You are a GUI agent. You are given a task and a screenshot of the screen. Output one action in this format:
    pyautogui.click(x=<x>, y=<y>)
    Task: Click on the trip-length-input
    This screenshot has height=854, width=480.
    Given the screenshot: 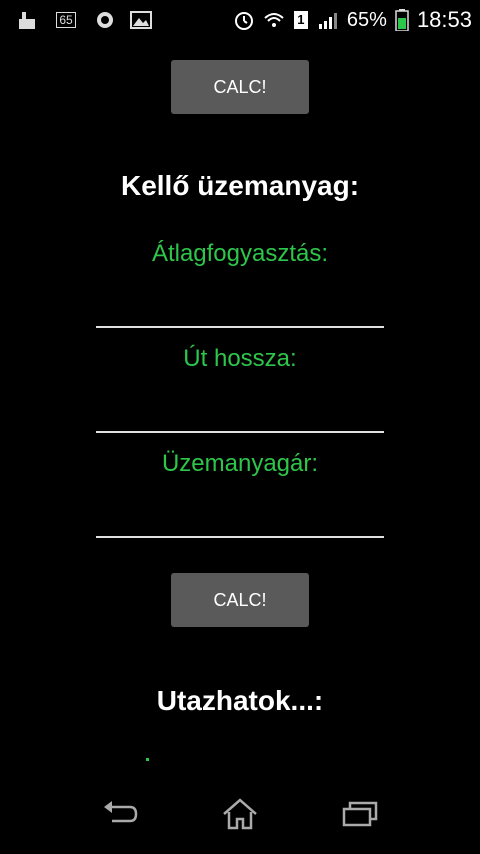 What is the action you would take?
    pyautogui.click(x=242, y=412)
    